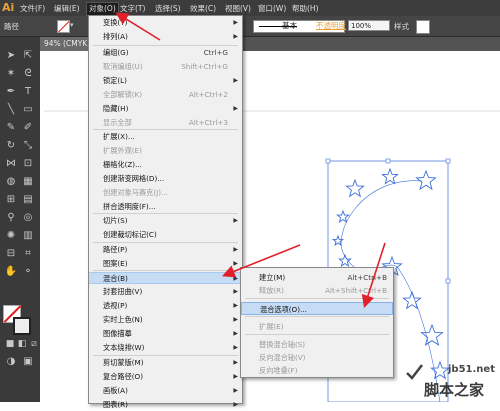 This screenshot has height=411, width=500. Describe the element at coordinates (165, 292) in the screenshot. I see `object-menu-item: 封套扭曲(V) ▶` at that location.